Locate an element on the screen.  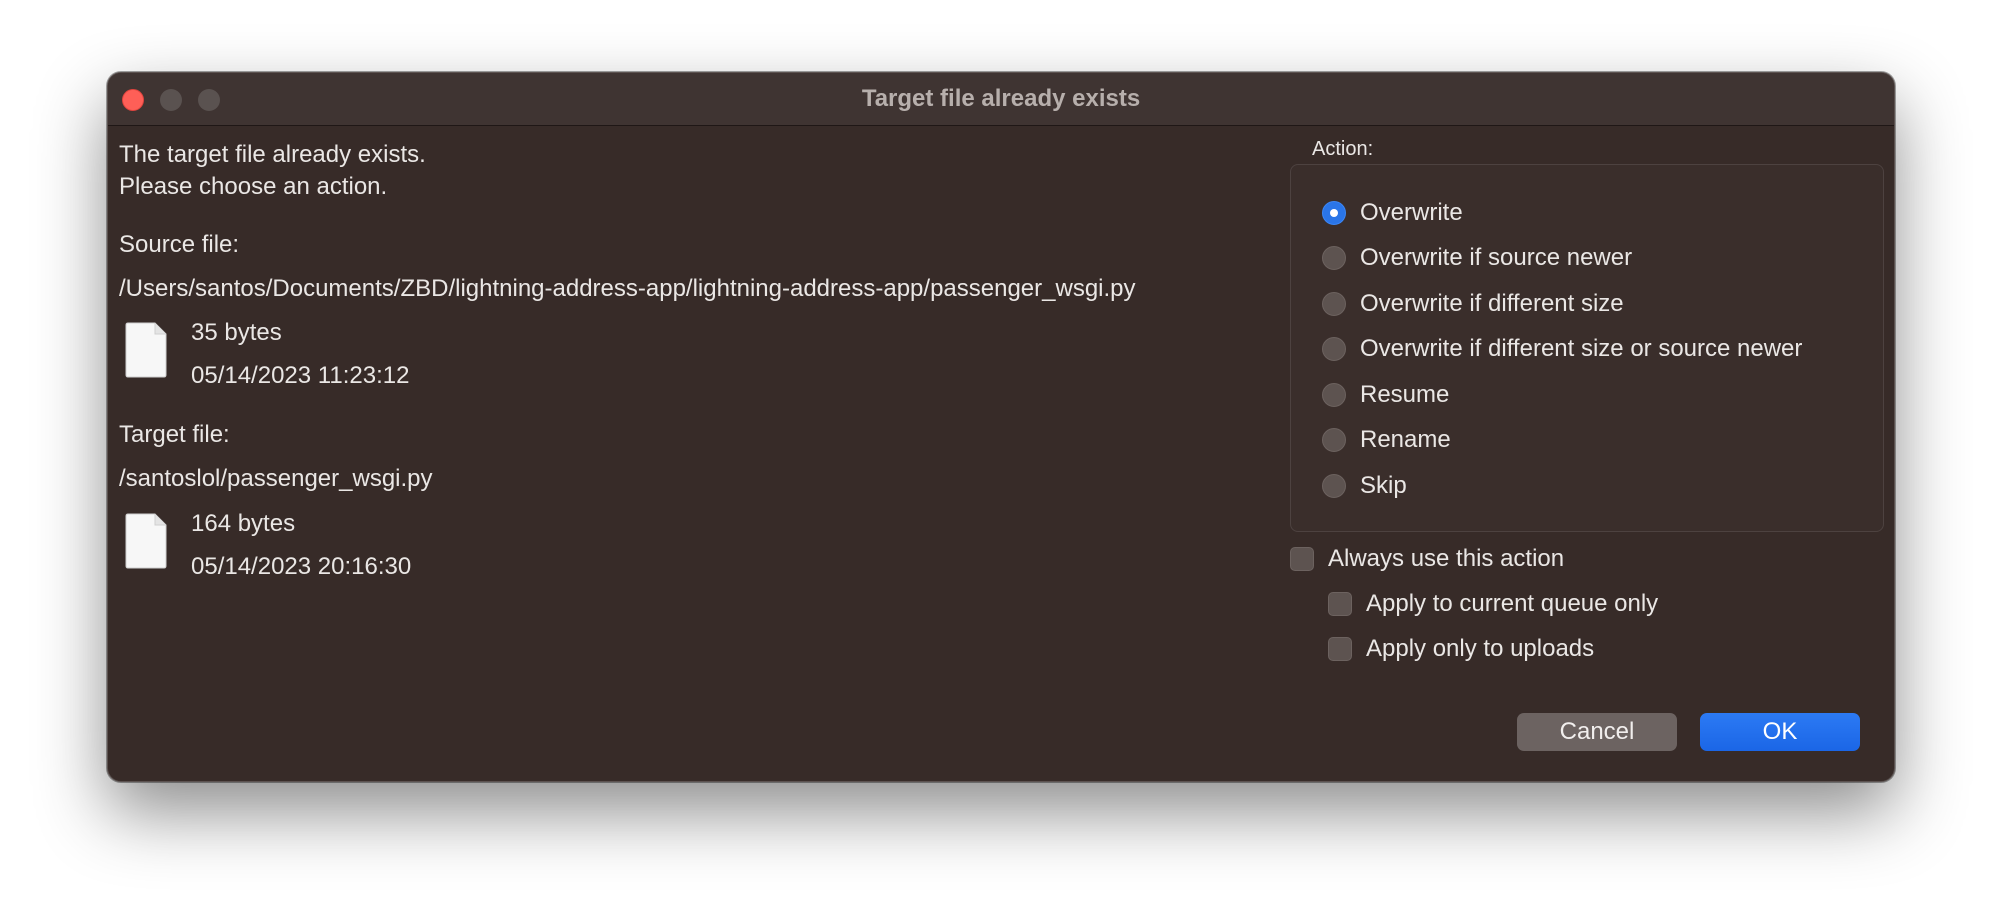
checkbox-label: Always use this action is located at coordinates (1446, 559).